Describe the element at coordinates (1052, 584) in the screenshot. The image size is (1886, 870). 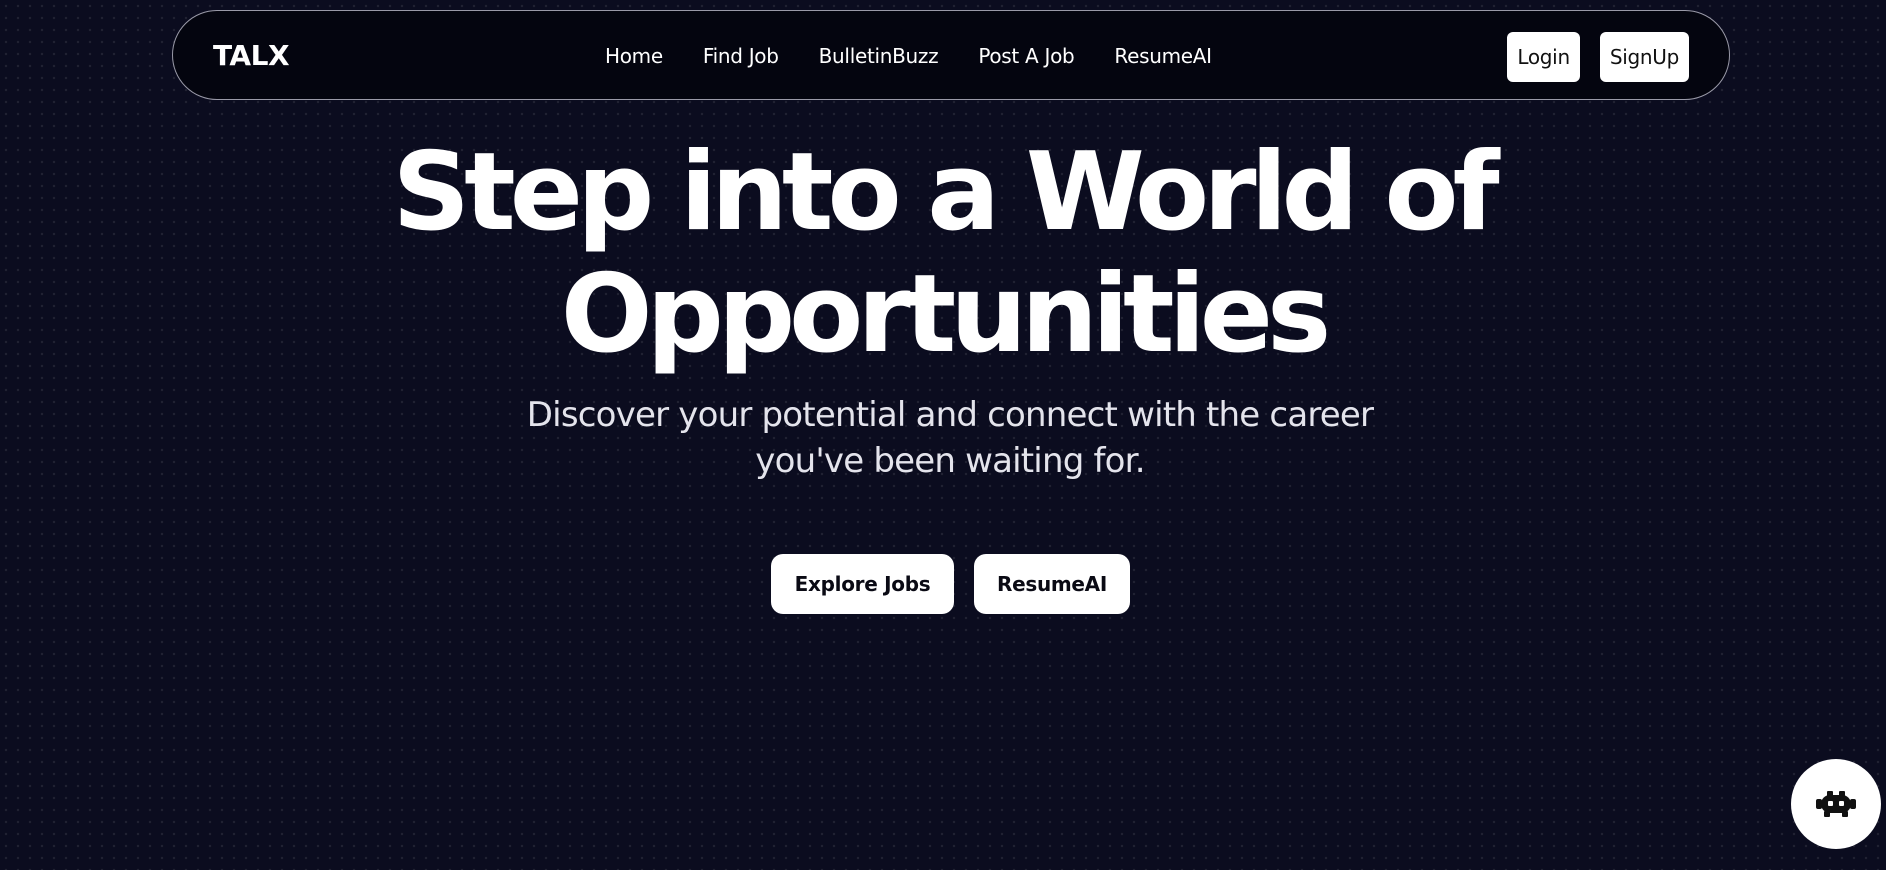
I see `resumeai-button: ResumeAI` at that location.